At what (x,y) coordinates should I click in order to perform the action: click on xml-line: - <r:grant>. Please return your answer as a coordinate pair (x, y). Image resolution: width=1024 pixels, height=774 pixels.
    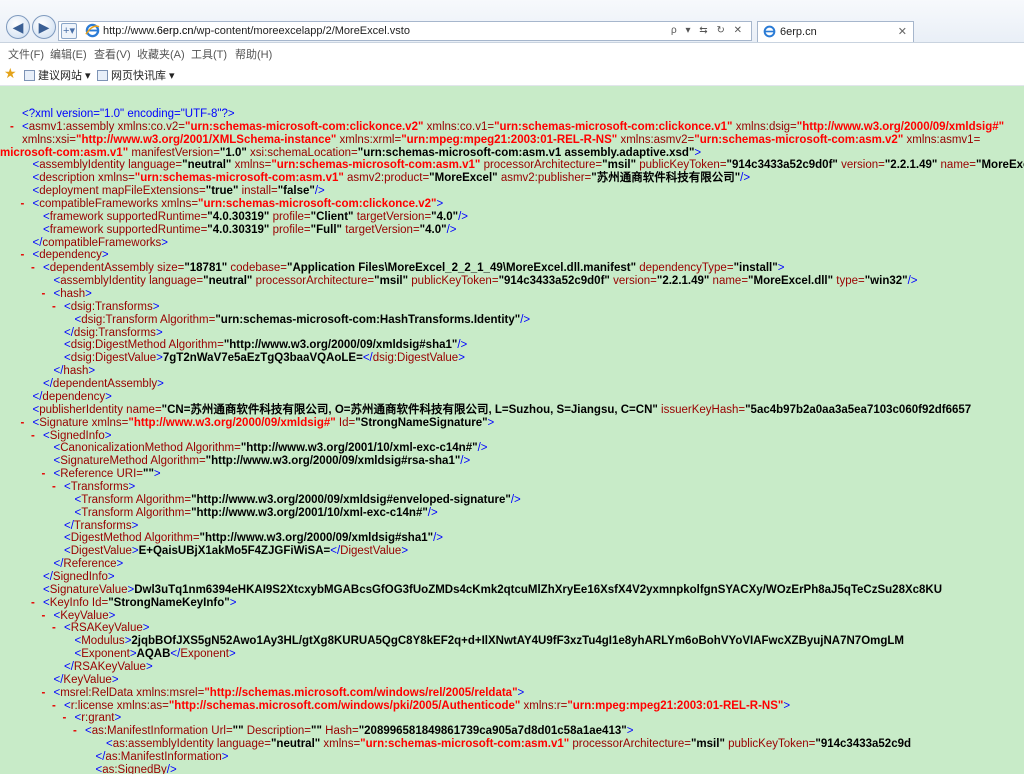
    Looking at the image, I should click on (92, 718).